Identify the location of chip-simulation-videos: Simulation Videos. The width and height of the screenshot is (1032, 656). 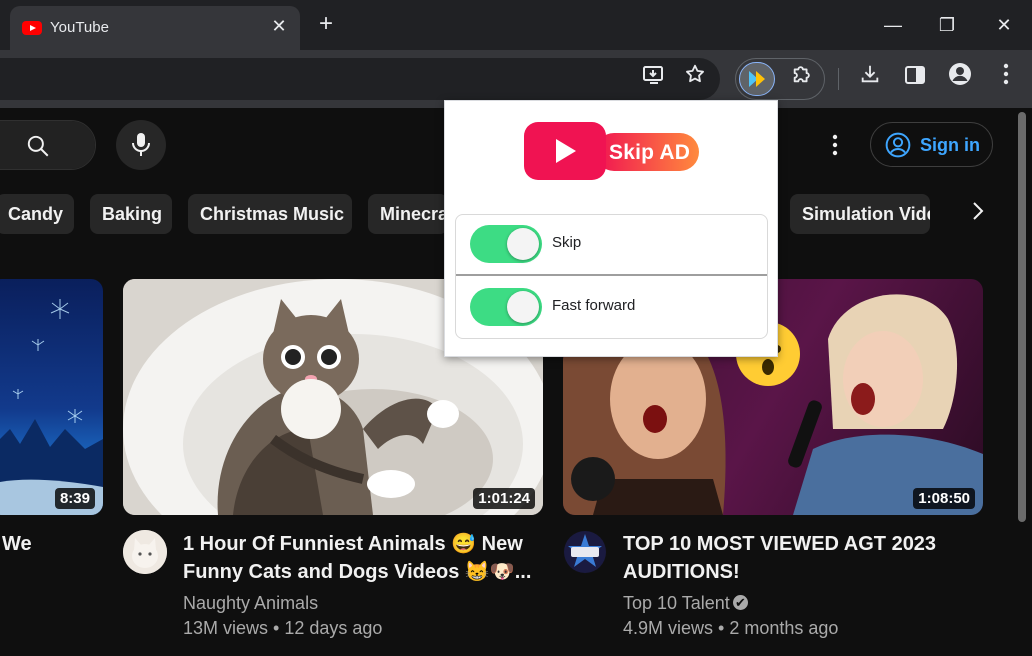
(860, 214).